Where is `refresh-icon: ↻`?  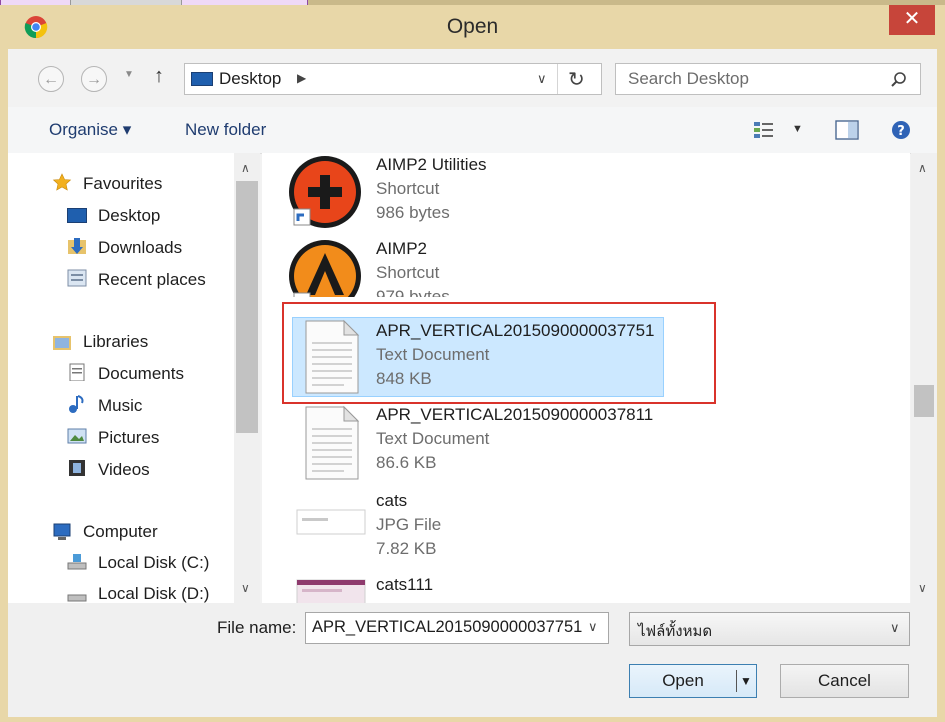 refresh-icon: ↻ is located at coordinates (576, 79).